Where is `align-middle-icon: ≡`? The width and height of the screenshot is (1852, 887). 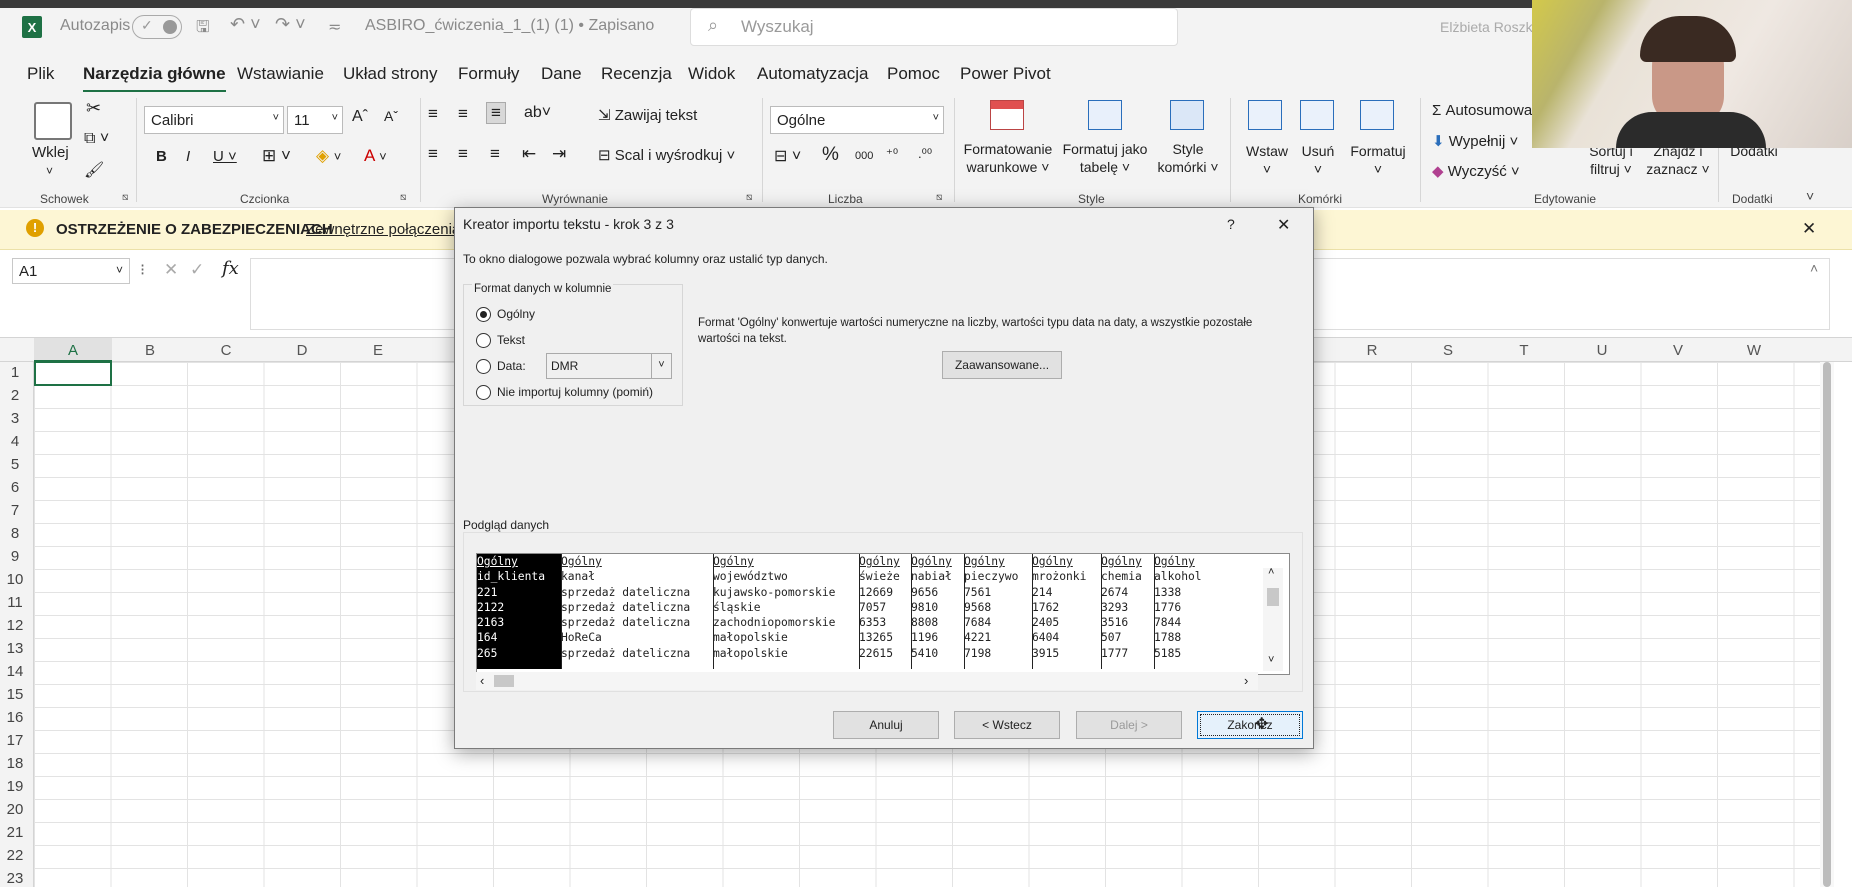
align-middle-icon: ≡ is located at coordinates (463, 114).